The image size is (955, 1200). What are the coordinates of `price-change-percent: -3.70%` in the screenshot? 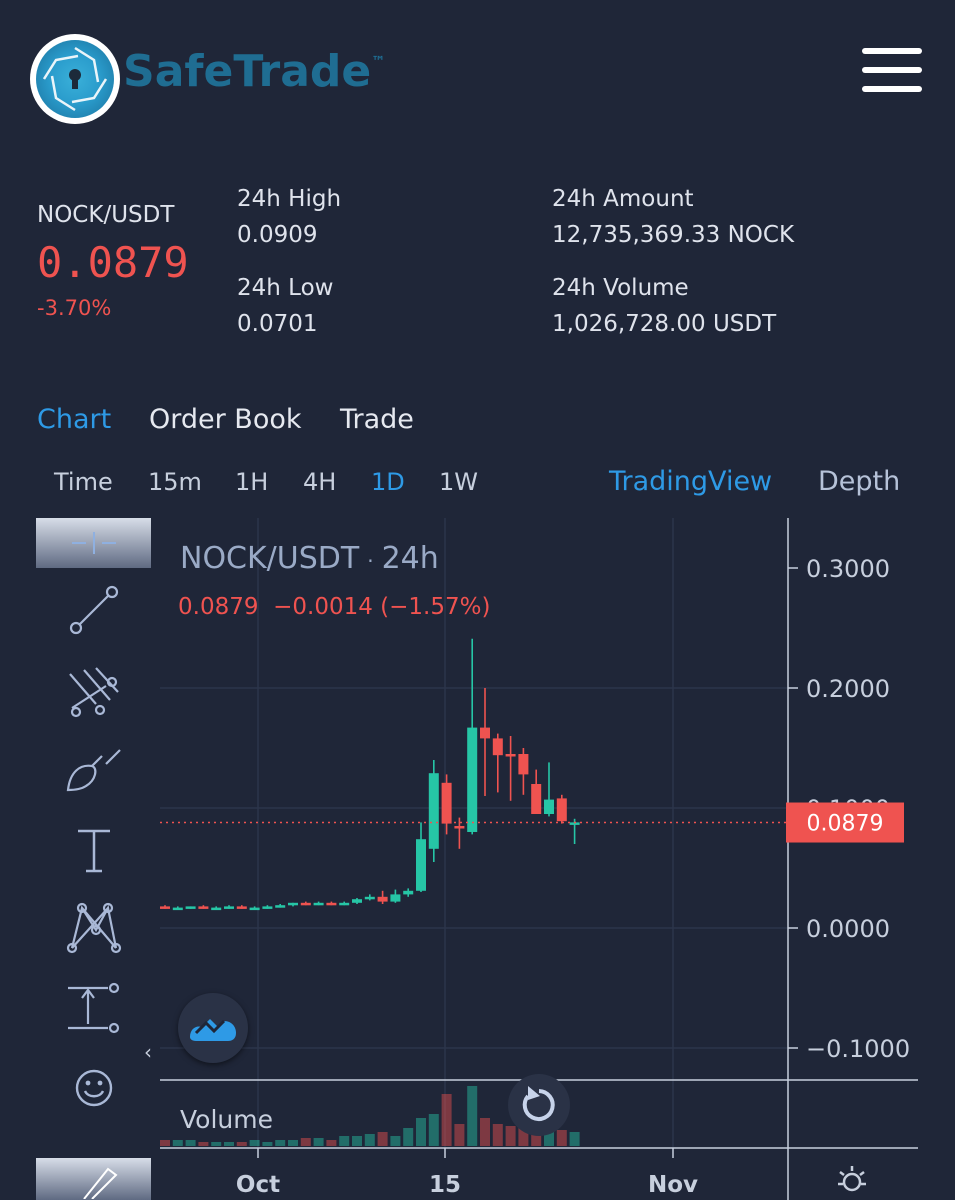 It's located at (74, 308).